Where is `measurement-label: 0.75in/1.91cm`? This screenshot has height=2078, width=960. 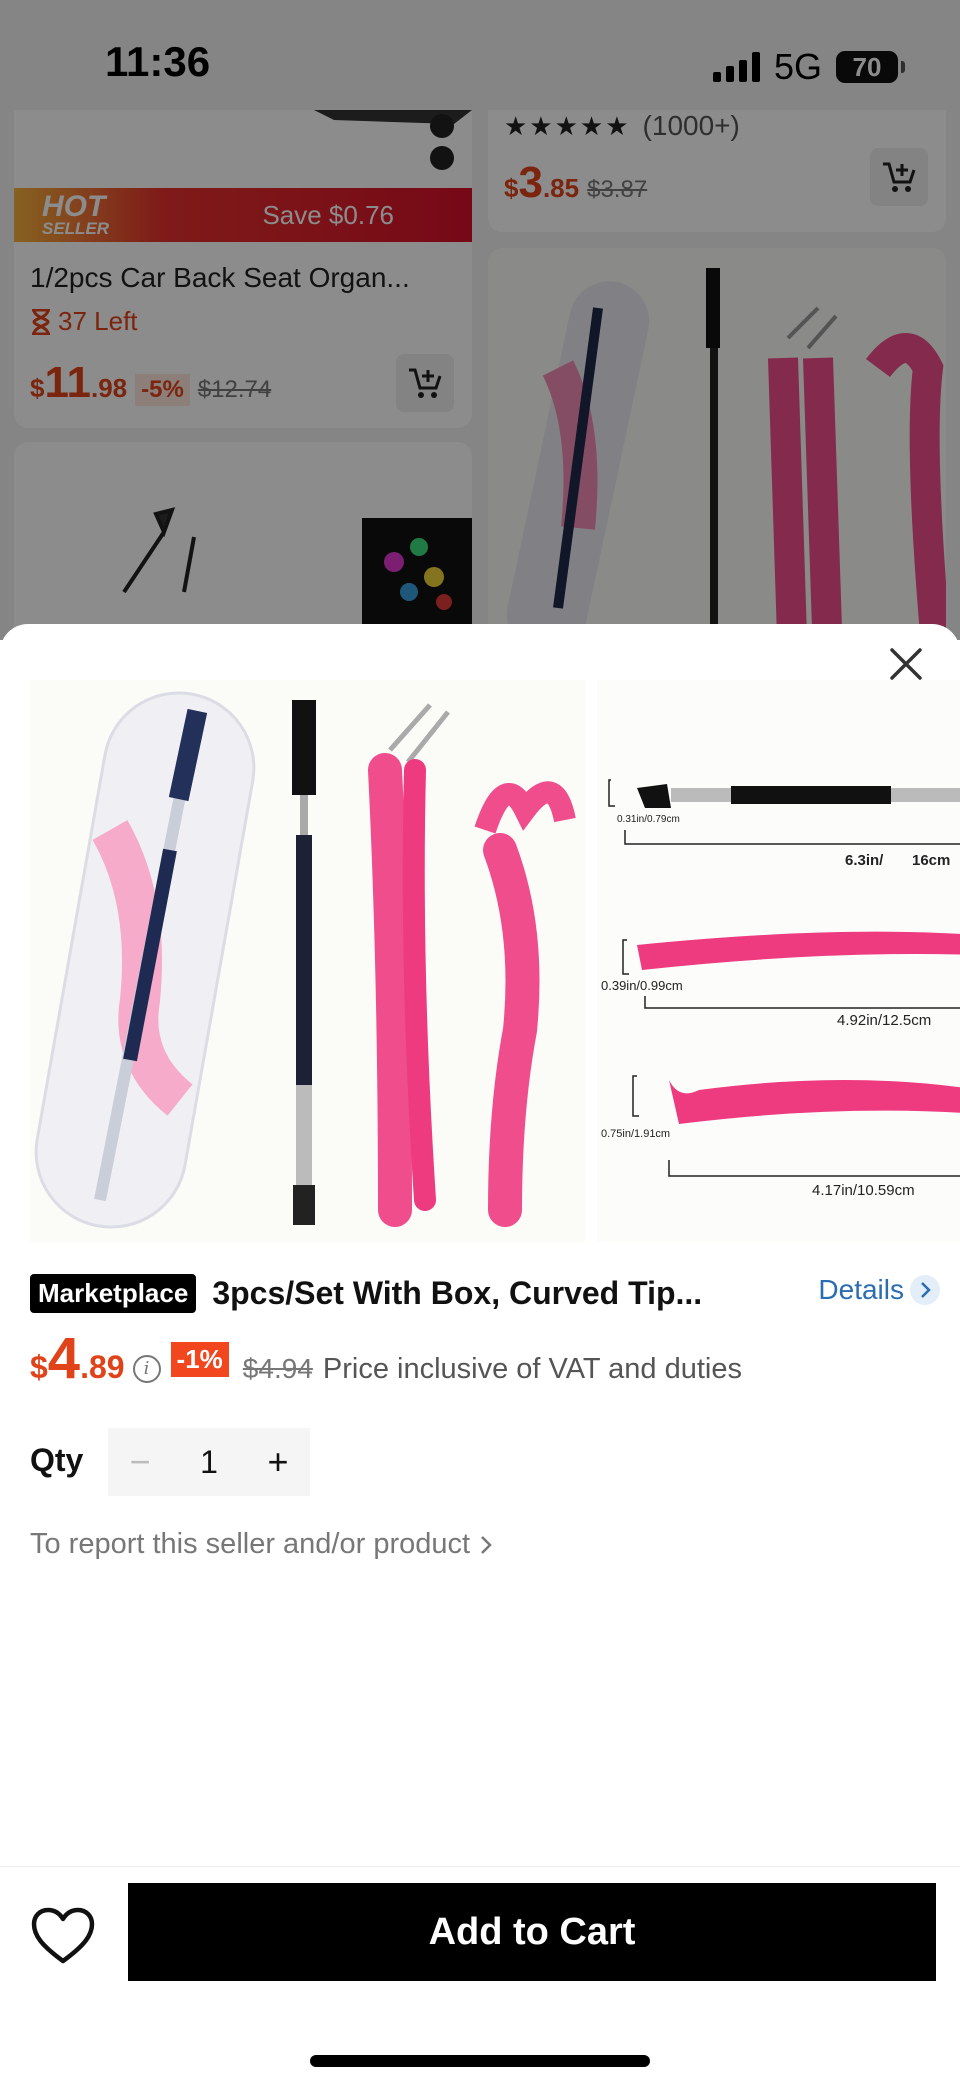
measurement-label: 0.75in/1.91cm is located at coordinates (636, 1134).